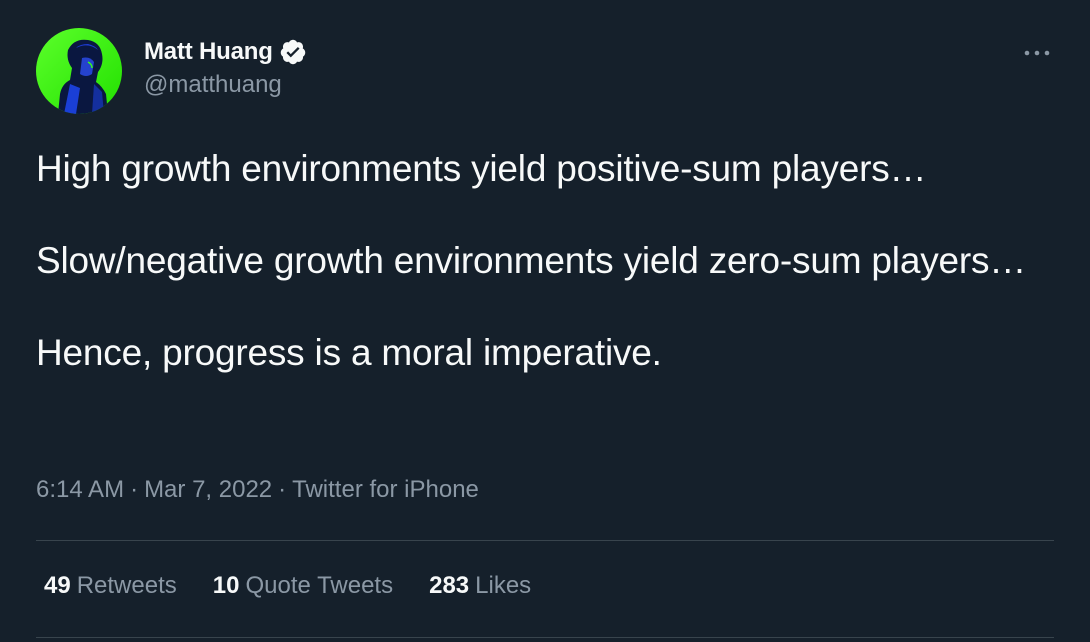 The width and height of the screenshot is (1090, 642). I want to click on avatar-portrait-icon, so click(79, 71).